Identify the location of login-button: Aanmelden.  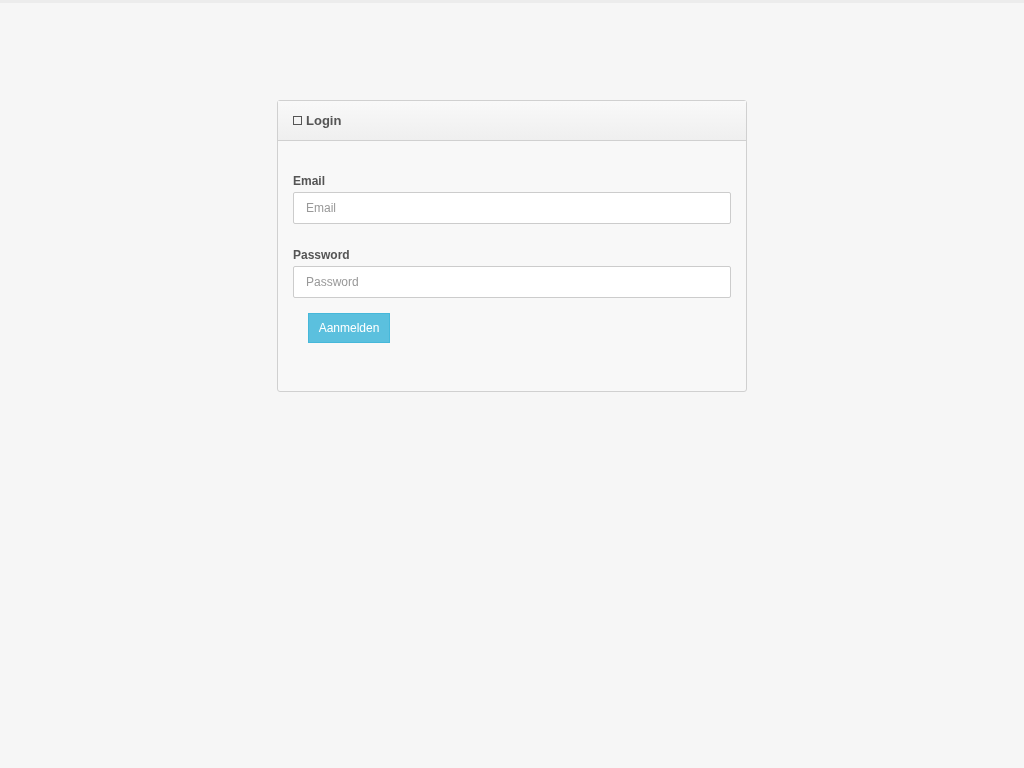
(349, 328).